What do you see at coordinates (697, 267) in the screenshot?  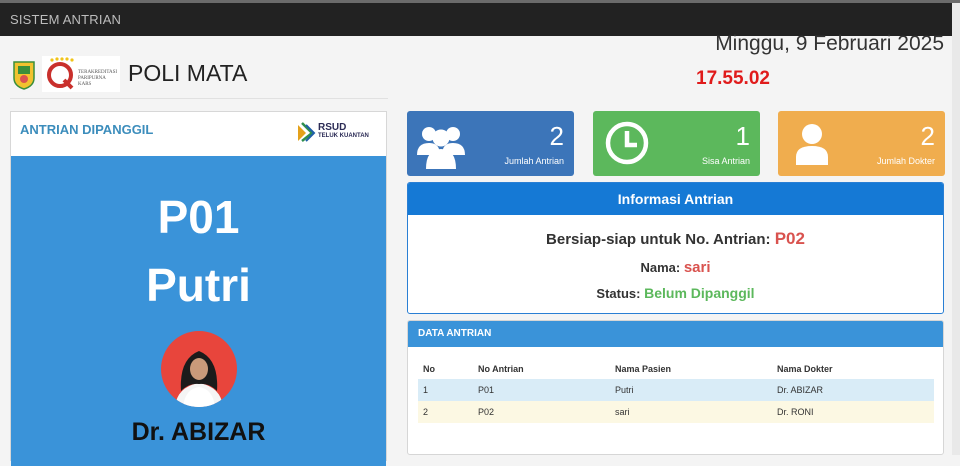 I see `next-patient-name: sari` at bounding box center [697, 267].